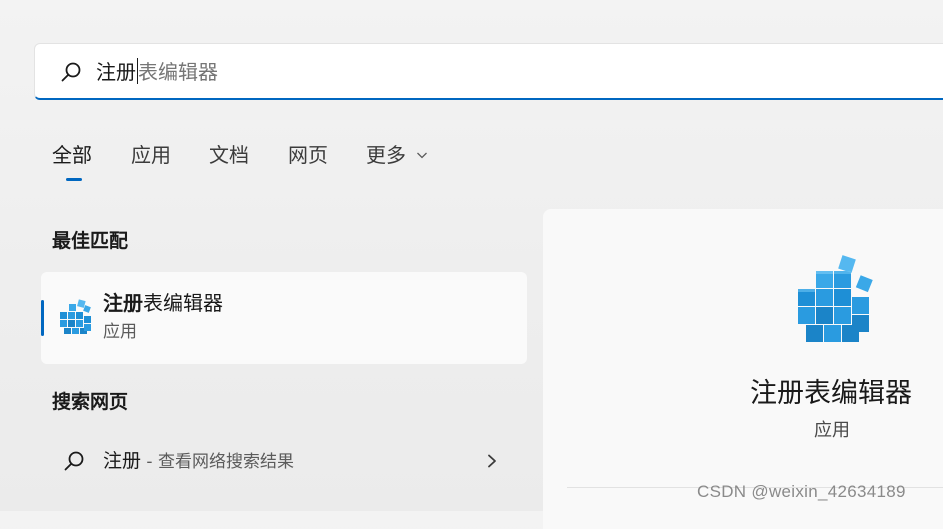  I want to click on best-match-title-rest: 表编辑器, so click(183, 303).